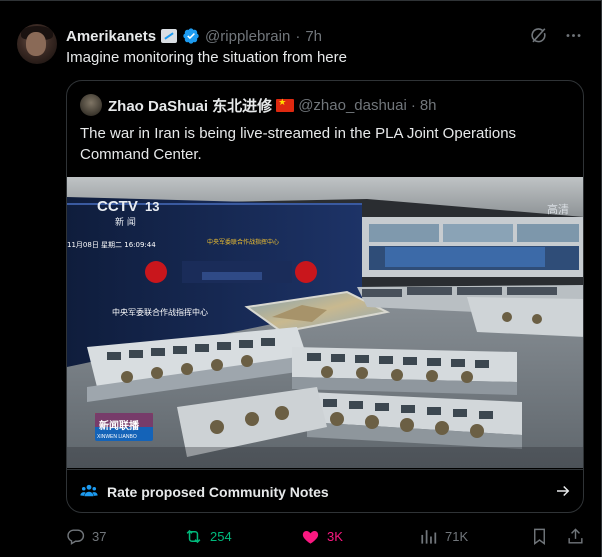 The width and height of the screenshot is (602, 557). What do you see at coordinates (86, 536) in the screenshot?
I see `reply-button: 37` at bounding box center [86, 536].